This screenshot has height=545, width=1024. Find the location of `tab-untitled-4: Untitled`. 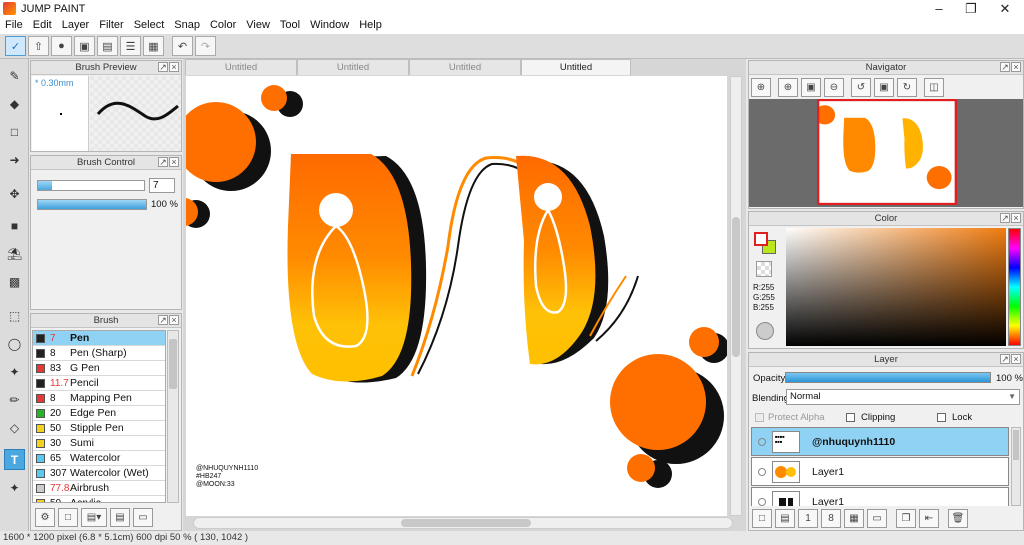

tab-untitled-4: Untitled is located at coordinates (576, 67).